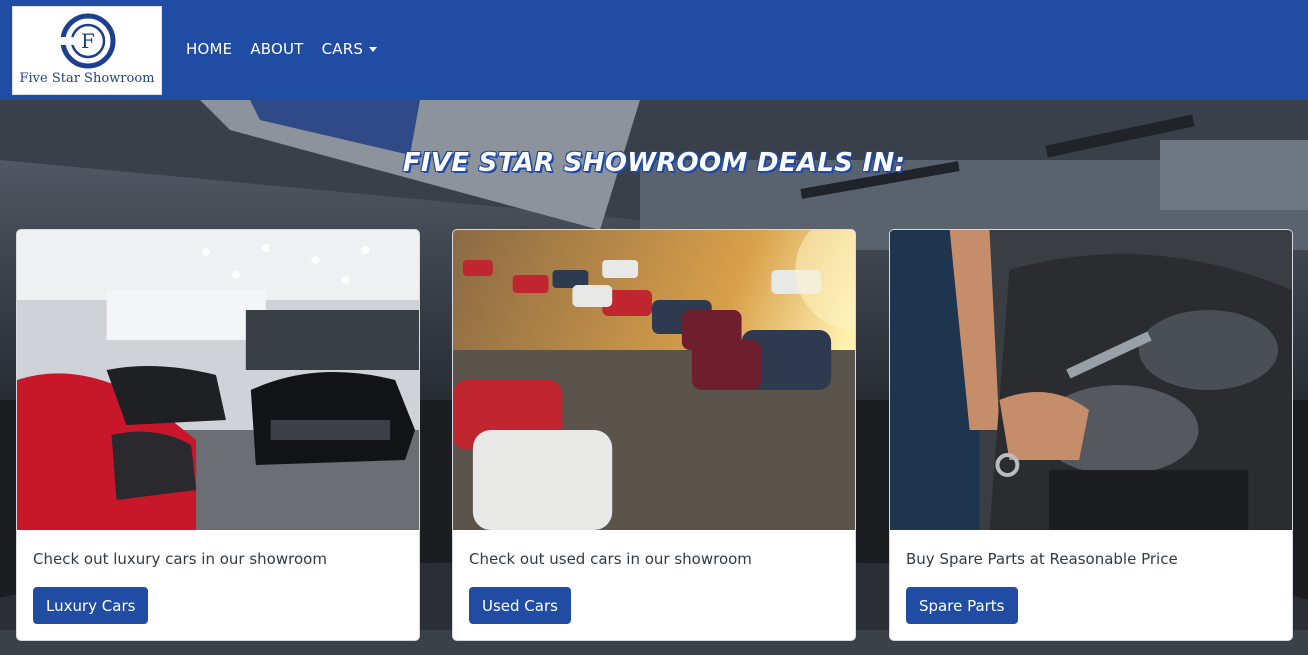 The image size is (1308, 655). I want to click on nav-about-link: ABOUT, so click(276, 49).